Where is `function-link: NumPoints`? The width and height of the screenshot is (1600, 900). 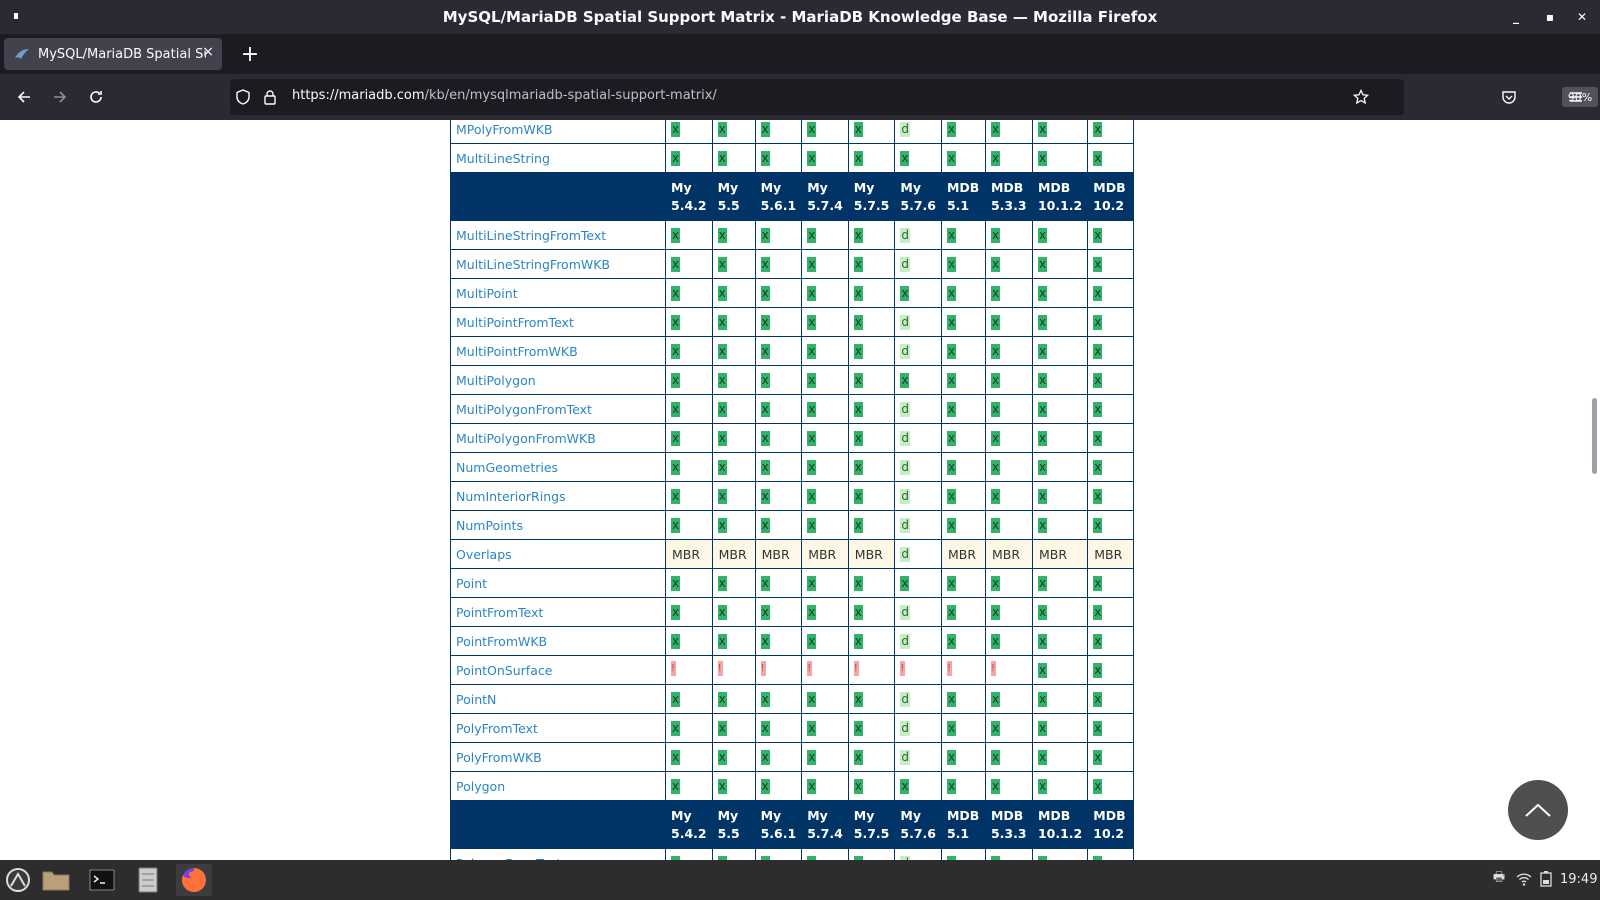
function-link: NumPoints is located at coordinates (489, 525).